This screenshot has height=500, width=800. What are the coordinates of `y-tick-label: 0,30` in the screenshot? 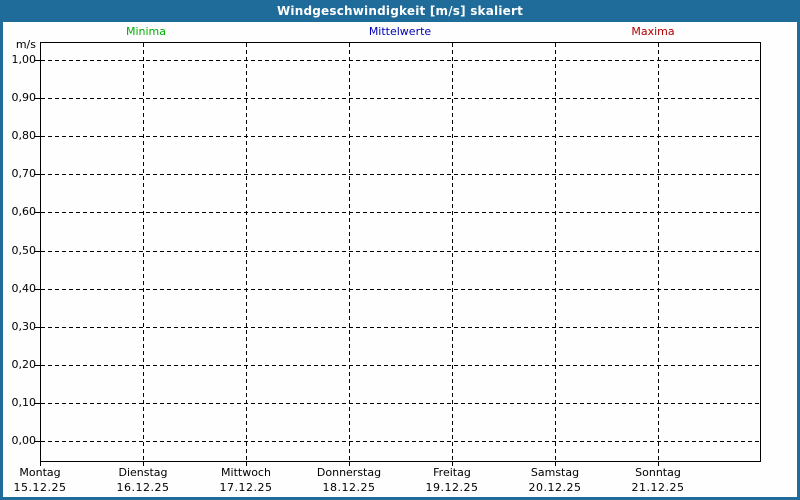 It's located at (24, 326).